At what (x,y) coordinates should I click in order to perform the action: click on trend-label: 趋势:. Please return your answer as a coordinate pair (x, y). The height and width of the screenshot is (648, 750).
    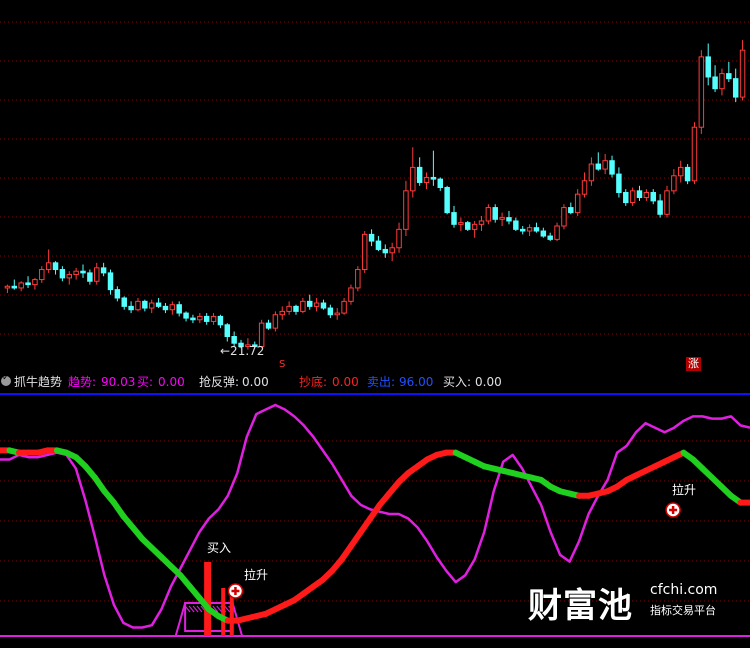
    Looking at the image, I should click on (82, 382).